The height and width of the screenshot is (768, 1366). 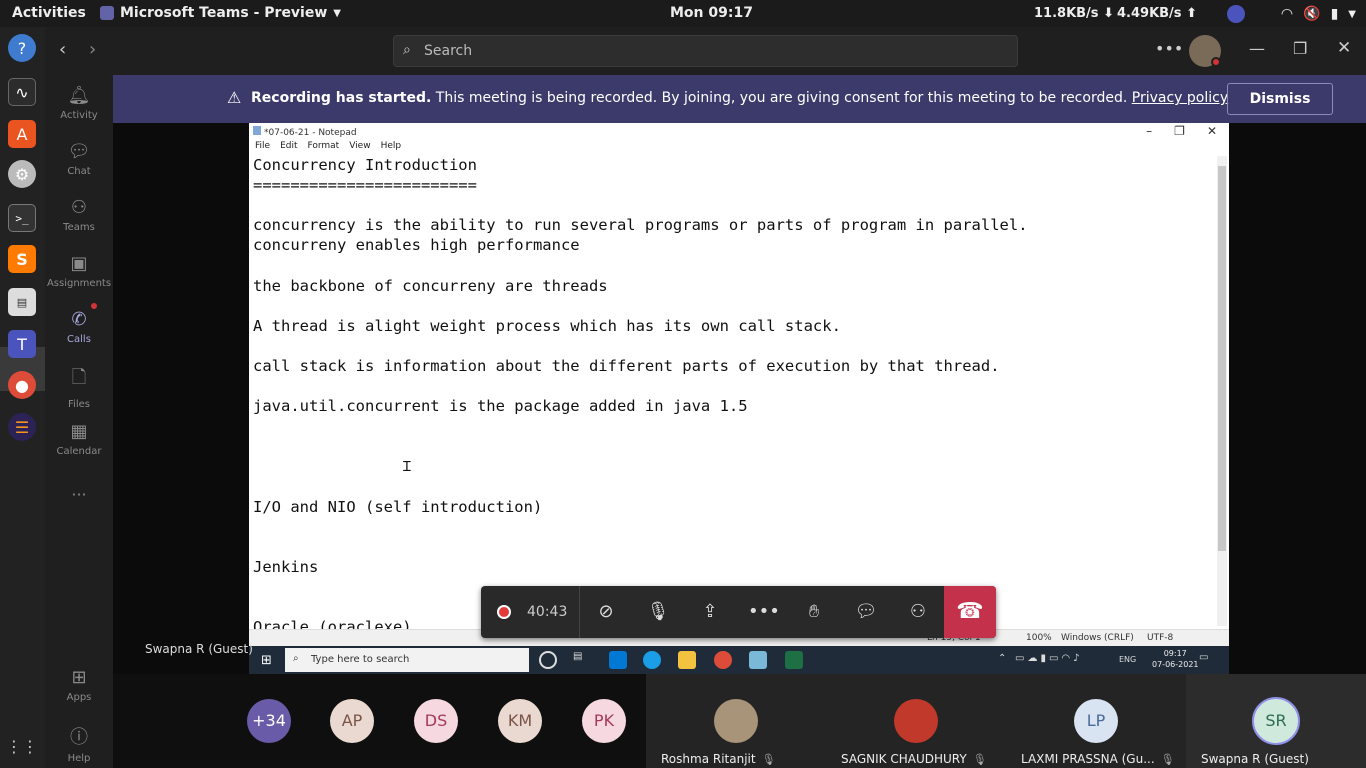 I want to click on notification-icon: ▭, so click(x=1203, y=657).